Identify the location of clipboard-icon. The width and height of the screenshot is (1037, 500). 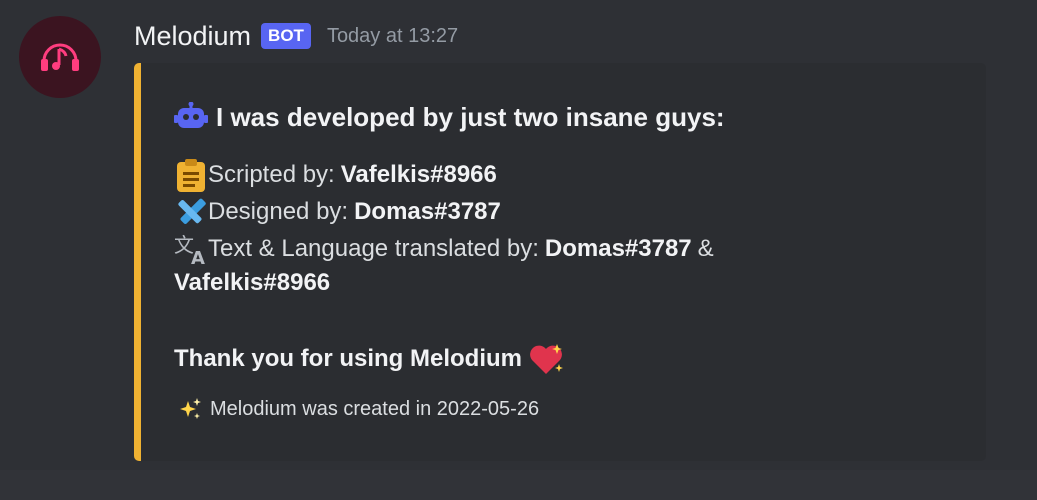
(191, 175).